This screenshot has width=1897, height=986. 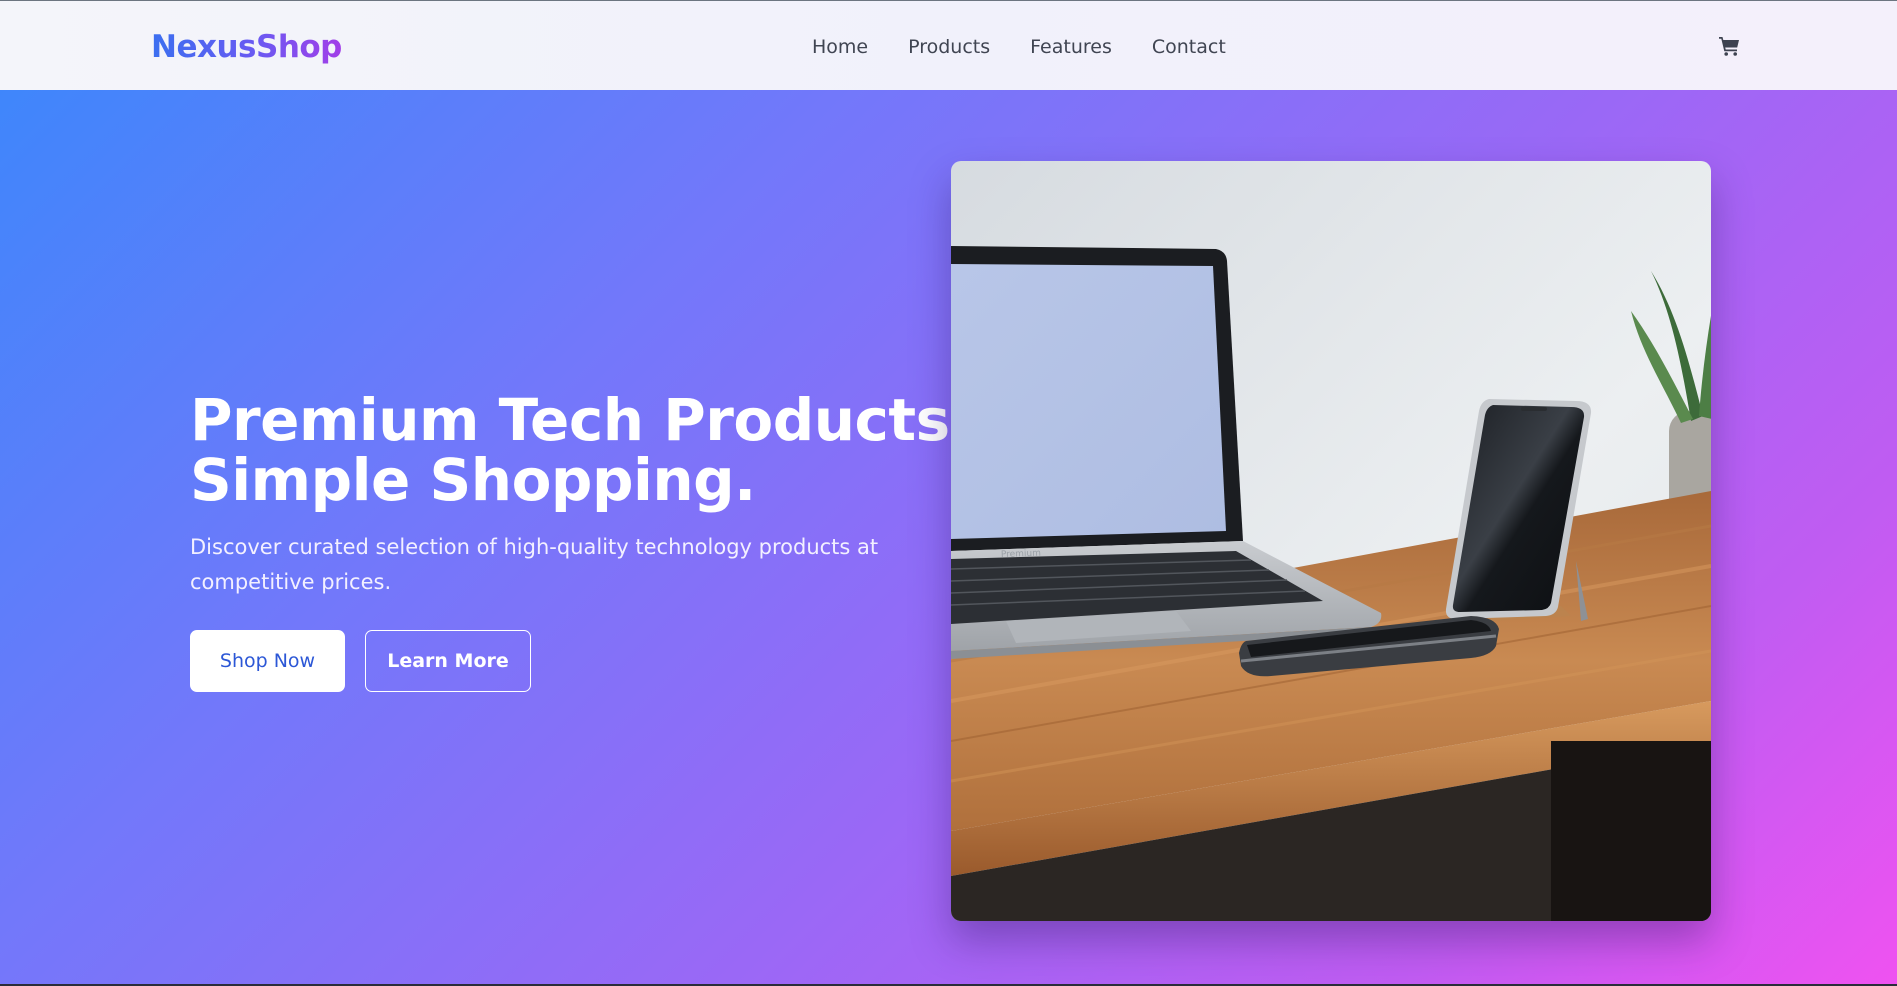 I want to click on nav-item-home: Home, so click(x=840, y=47).